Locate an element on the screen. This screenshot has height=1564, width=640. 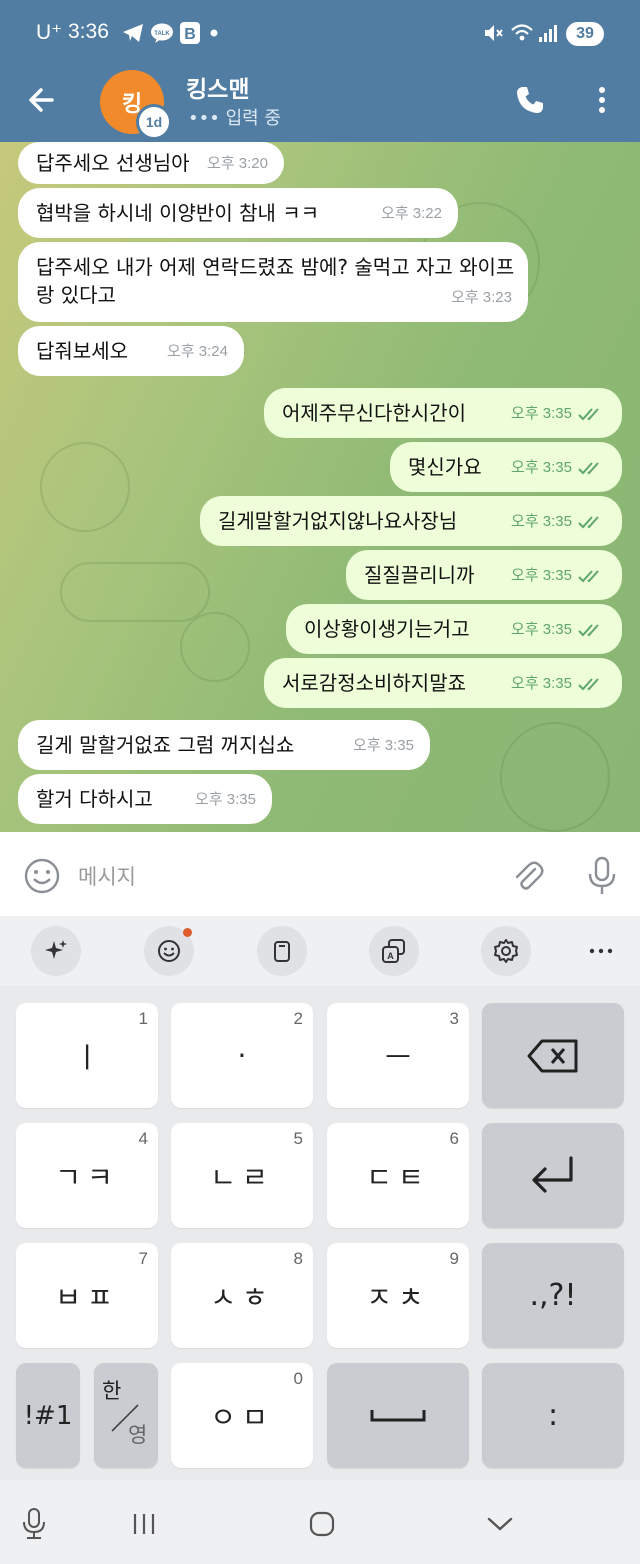
message-outgoing: 어제주무신다한시간이 오후 3:35 is located at coordinates (443, 413).